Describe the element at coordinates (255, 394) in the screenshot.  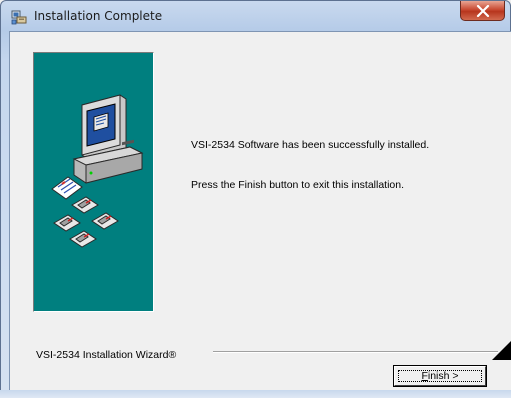
I see `window-bottom-border` at that location.